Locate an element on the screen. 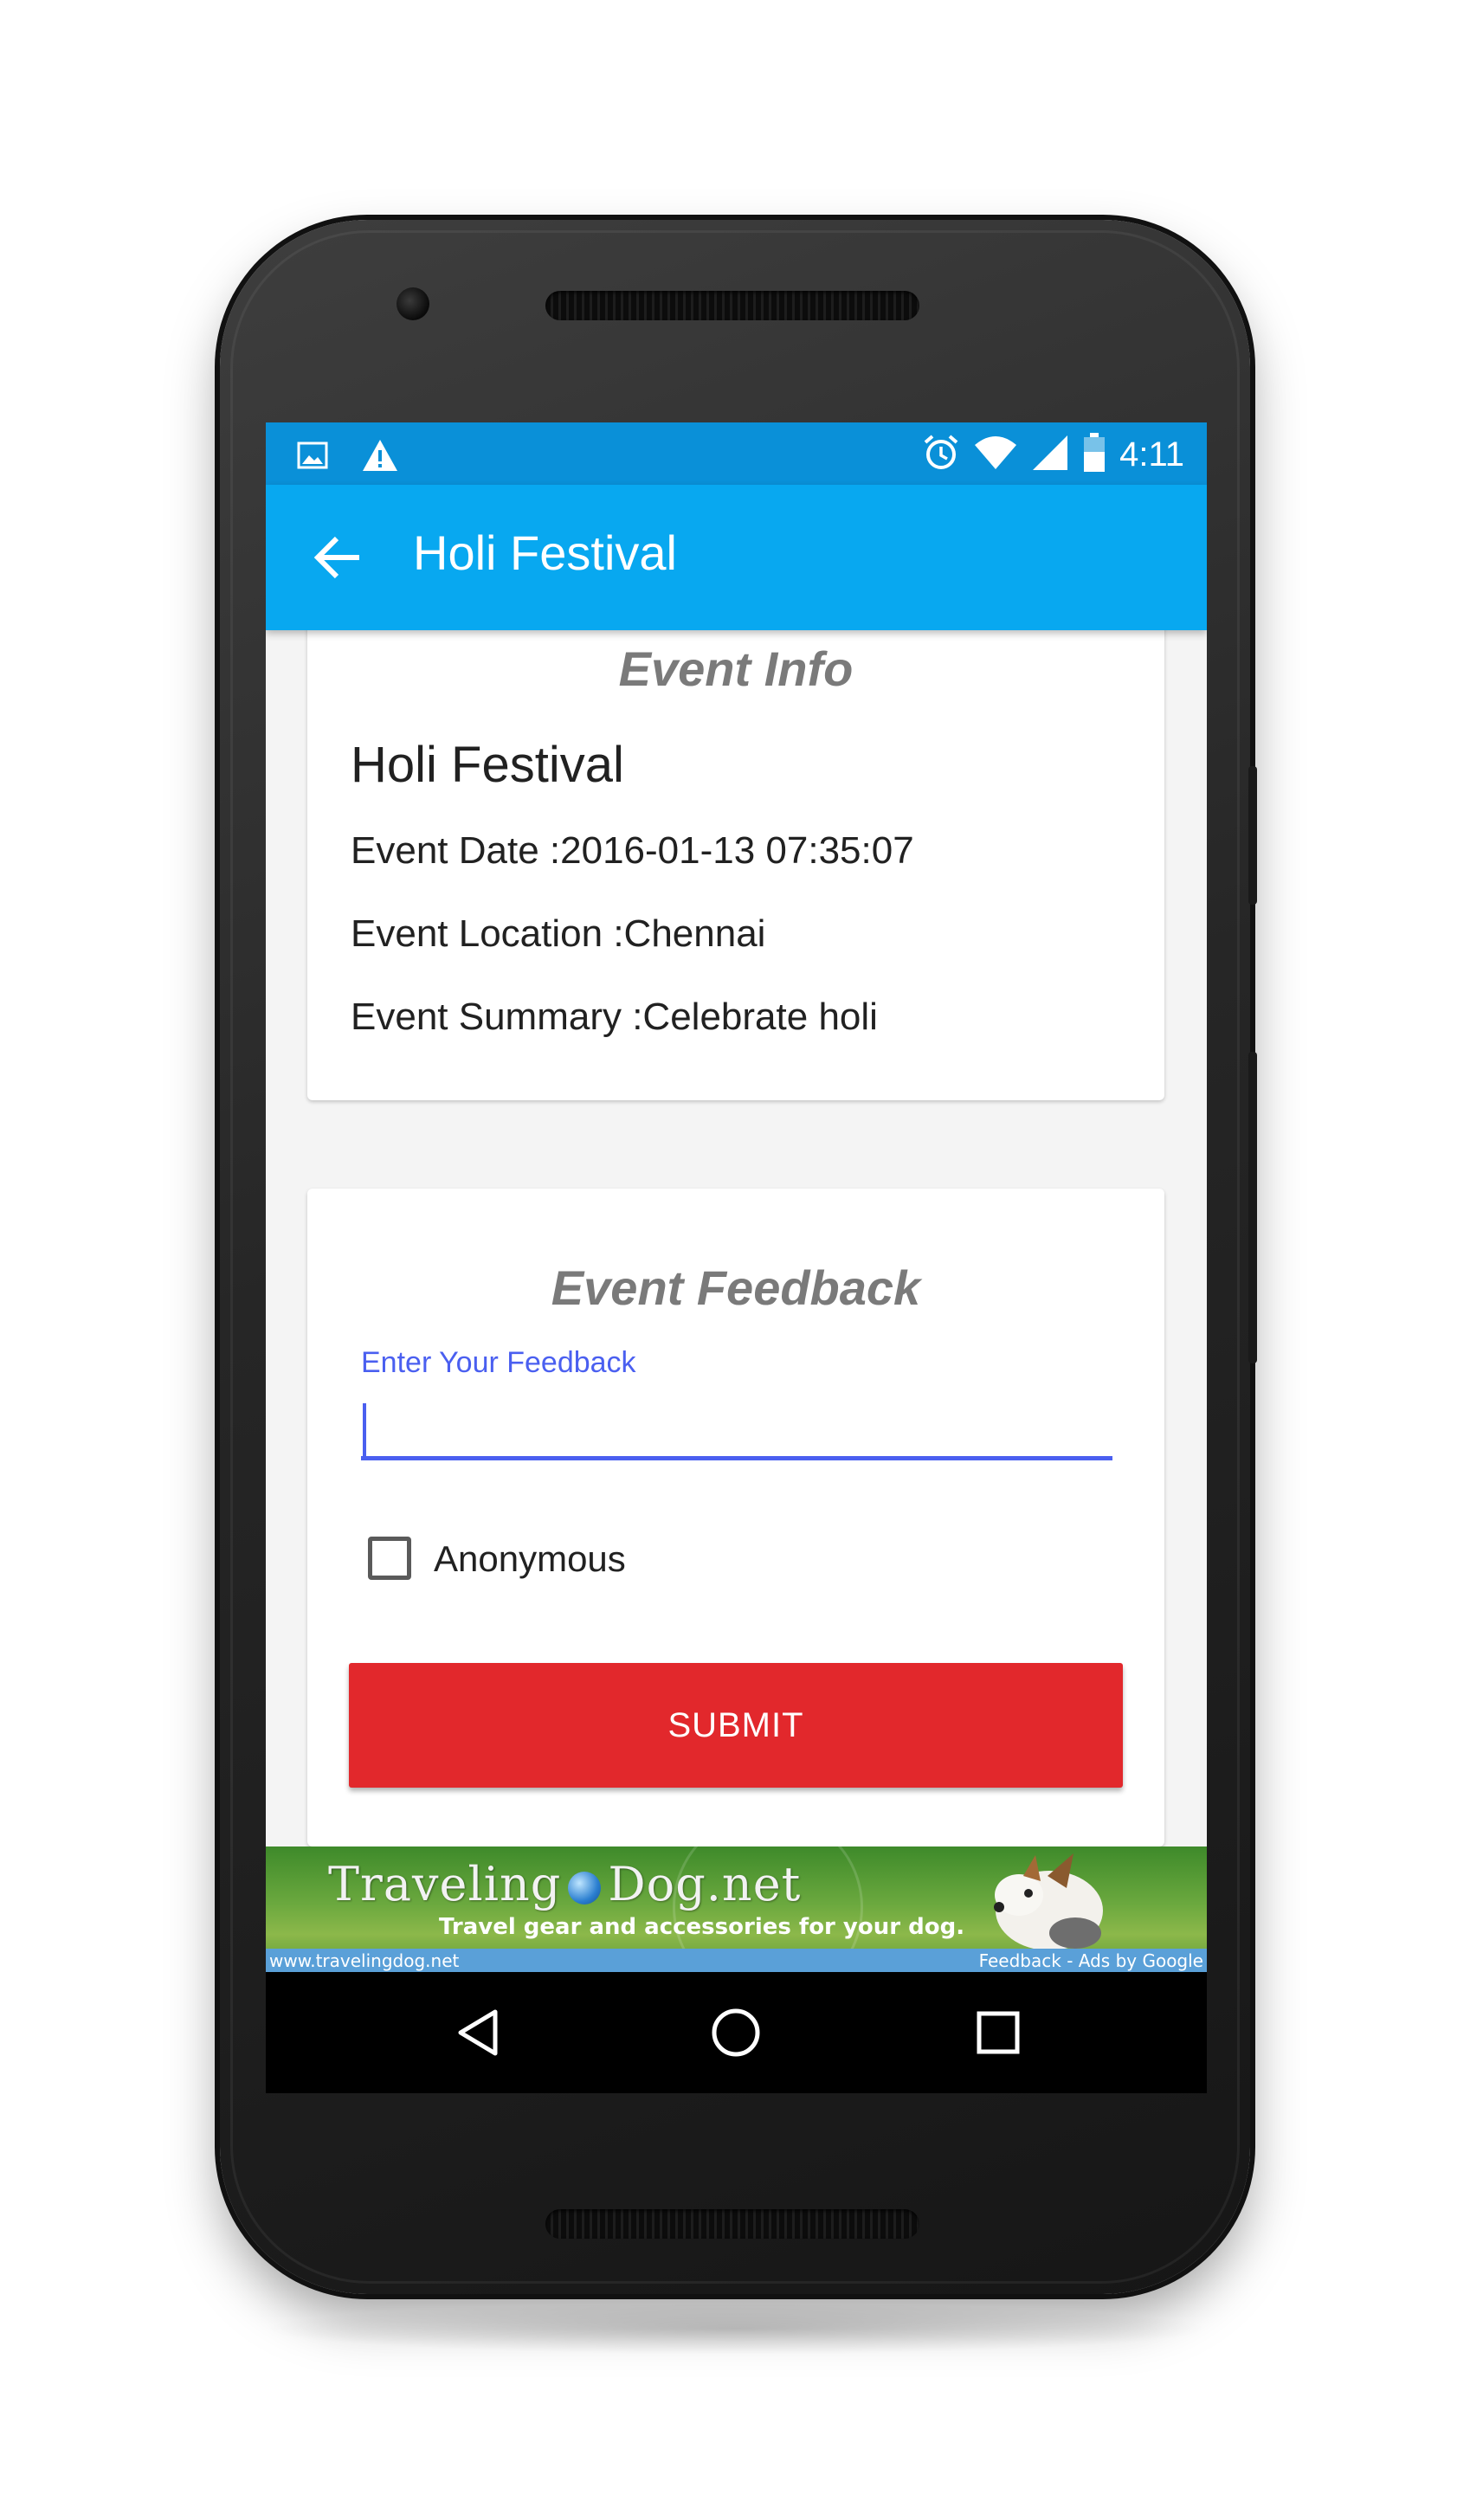 The image size is (1470, 2520). clock-time: 4:11 is located at coordinates (1152, 454).